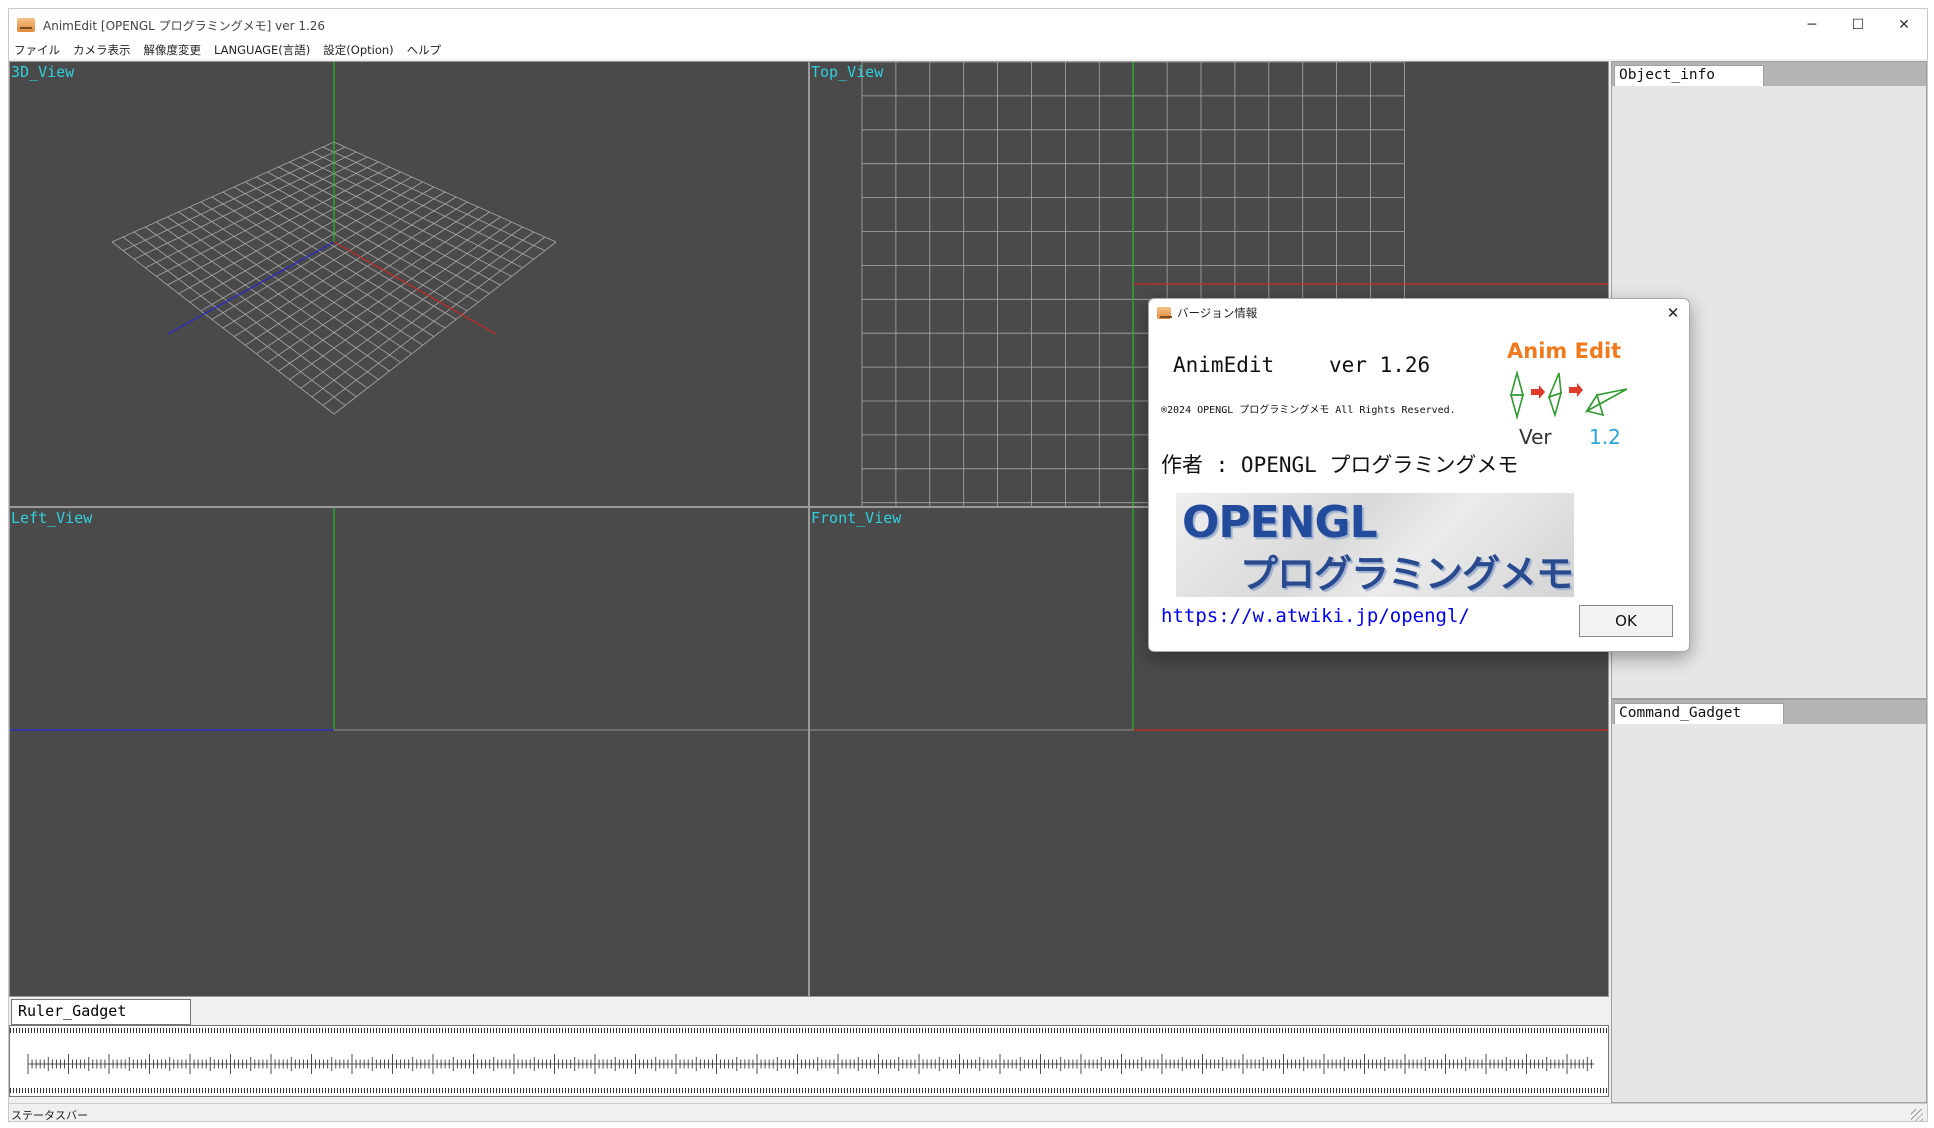  What do you see at coordinates (358, 50) in the screenshot?
I see `menu-settings: 設定(Option)` at bounding box center [358, 50].